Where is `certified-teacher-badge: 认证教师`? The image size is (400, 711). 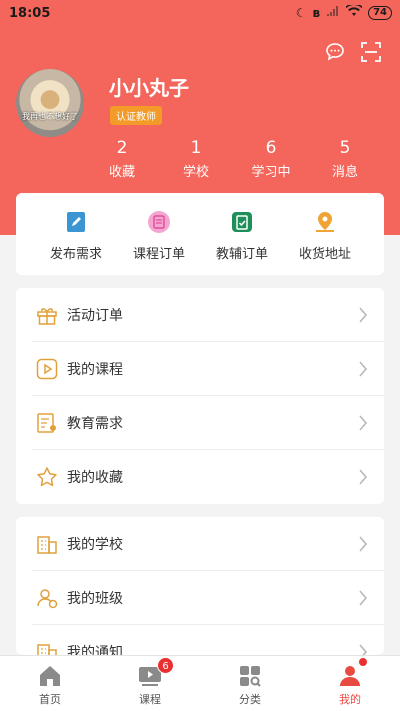 certified-teacher-badge: 认证教师 is located at coordinates (136, 115).